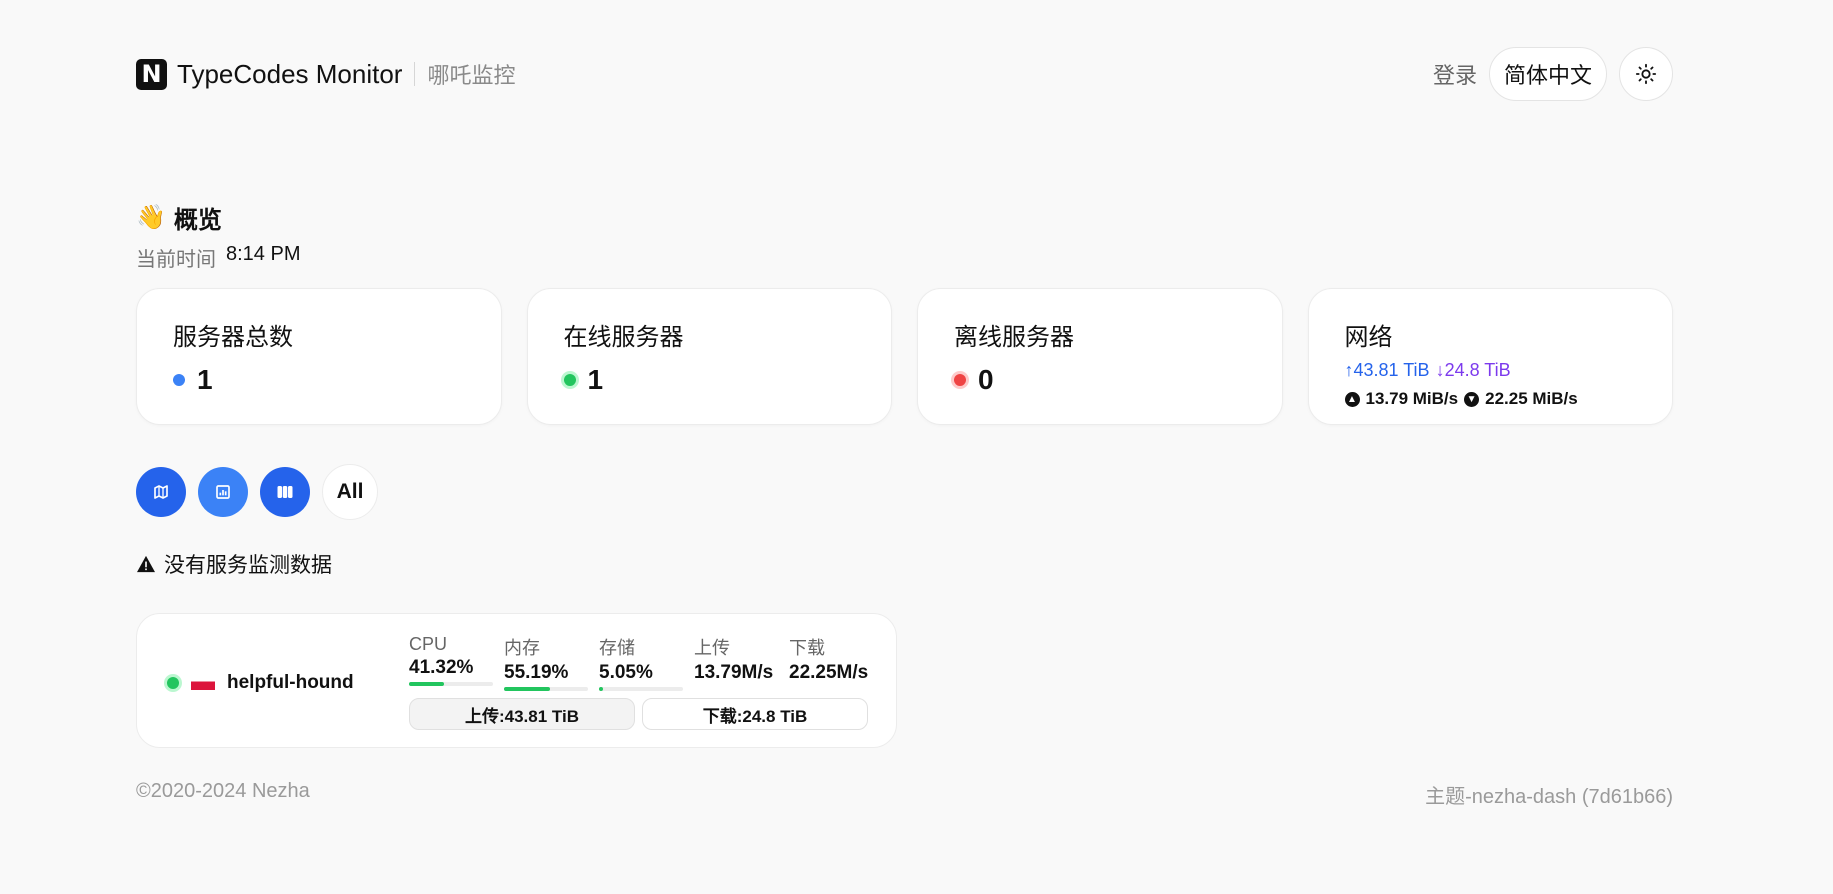  What do you see at coordinates (1531, 398) in the screenshot?
I see `download-speed: 22.25 MiB/s` at bounding box center [1531, 398].